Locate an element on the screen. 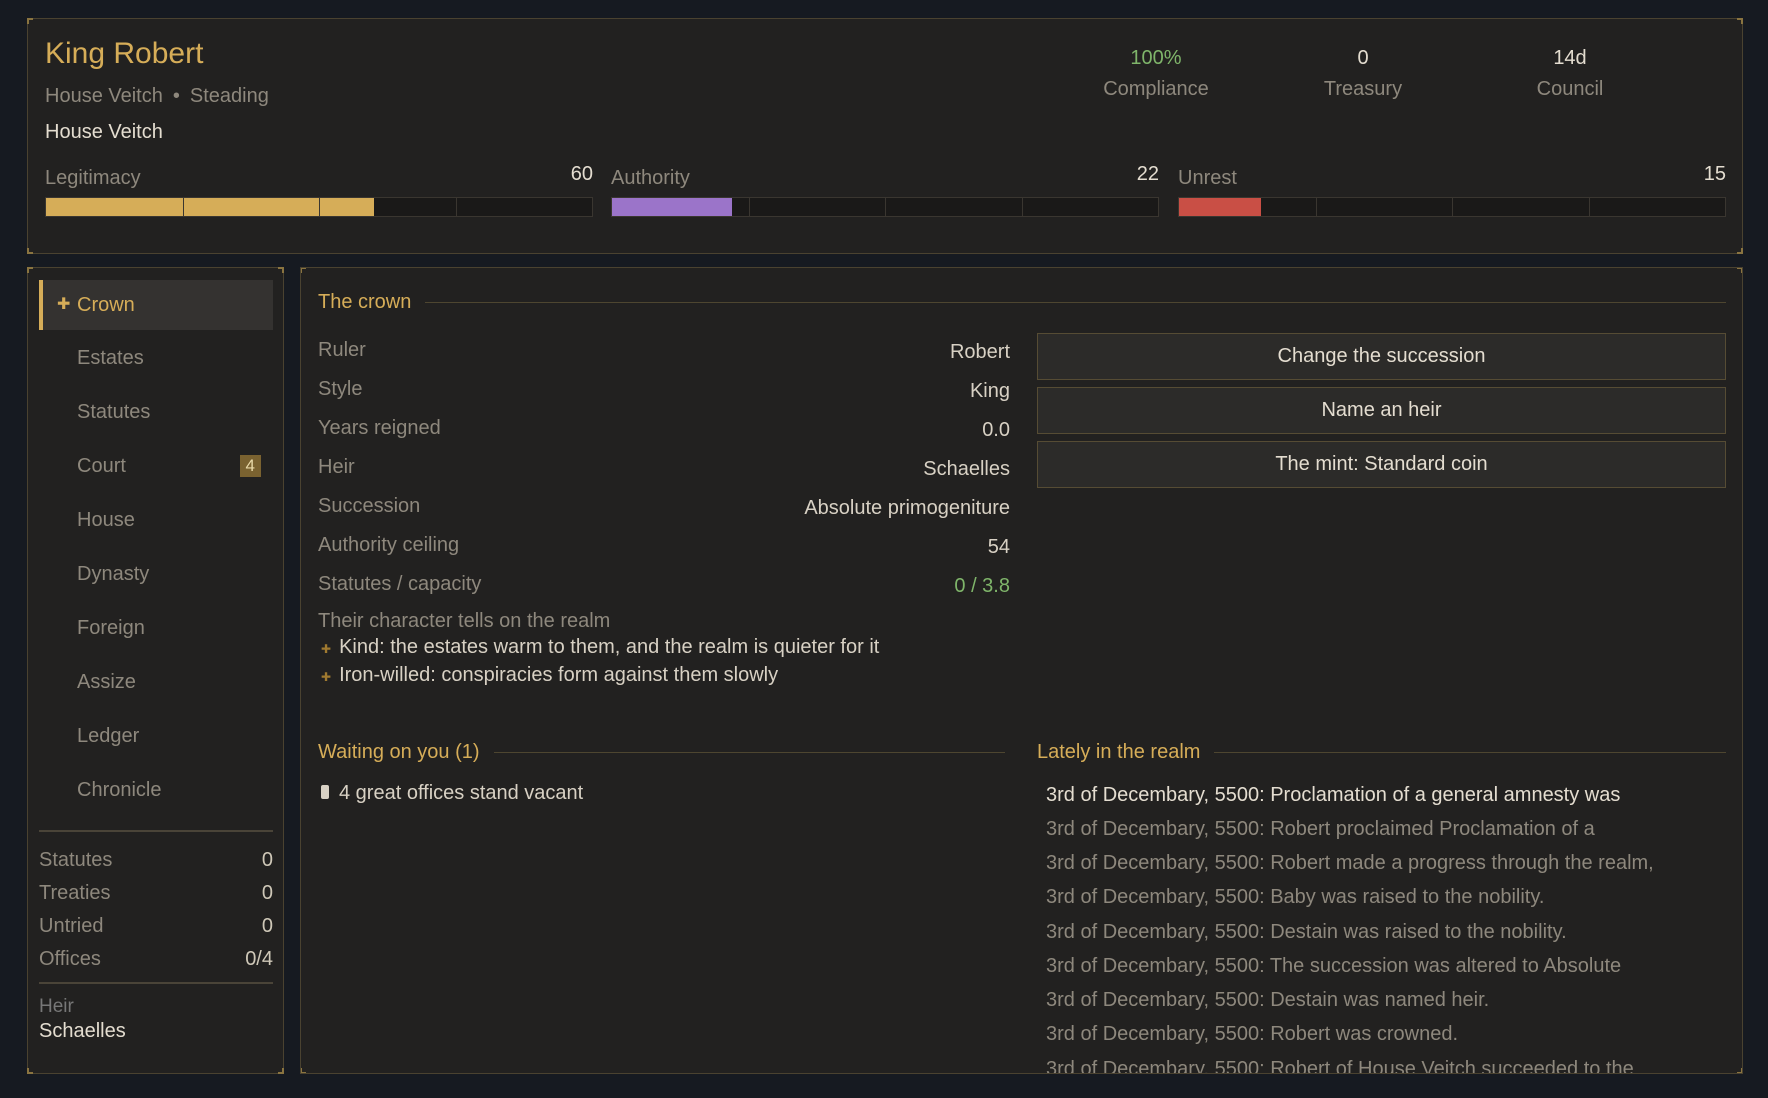 The image size is (1768, 1098). stat-compliance: 100% Compliance is located at coordinates (1156, 74).